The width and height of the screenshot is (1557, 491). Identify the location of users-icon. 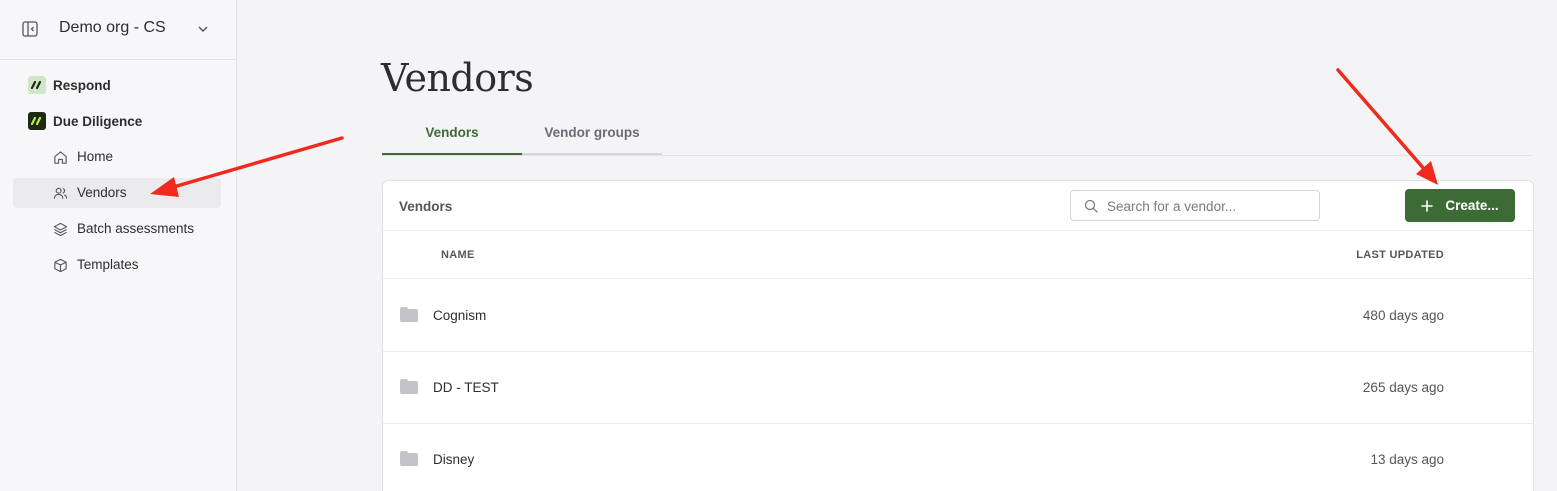
(60, 193).